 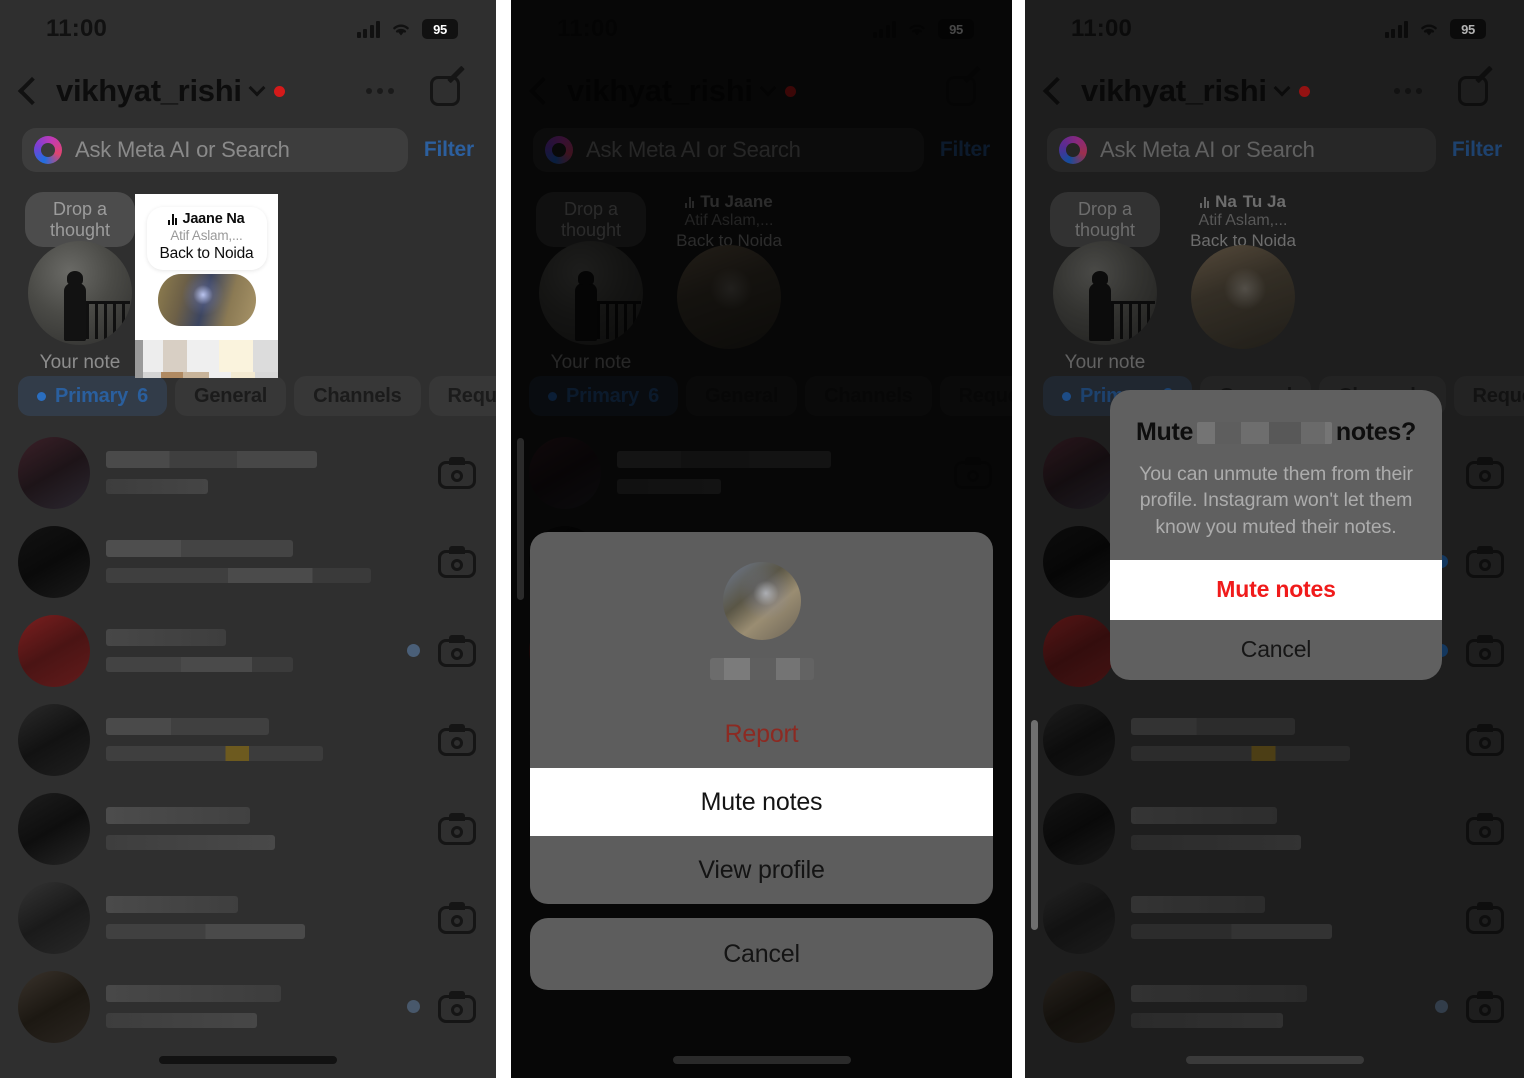 What do you see at coordinates (761, 802) in the screenshot?
I see `mute-notes-button: Mute notes` at bounding box center [761, 802].